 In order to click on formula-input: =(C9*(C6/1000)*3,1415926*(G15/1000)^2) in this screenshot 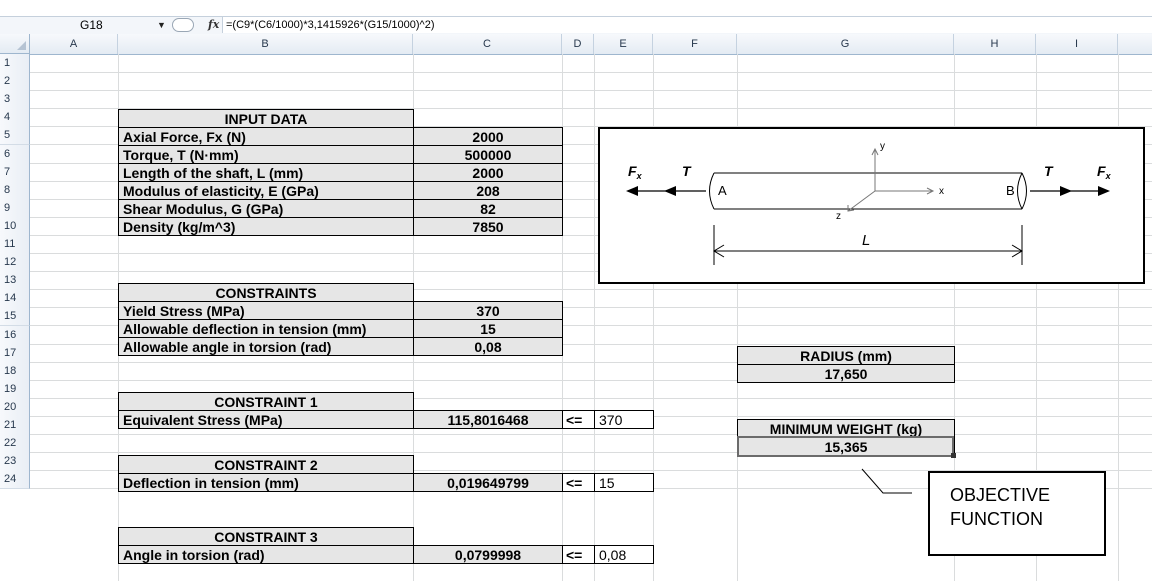, I will do `click(330, 25)`.